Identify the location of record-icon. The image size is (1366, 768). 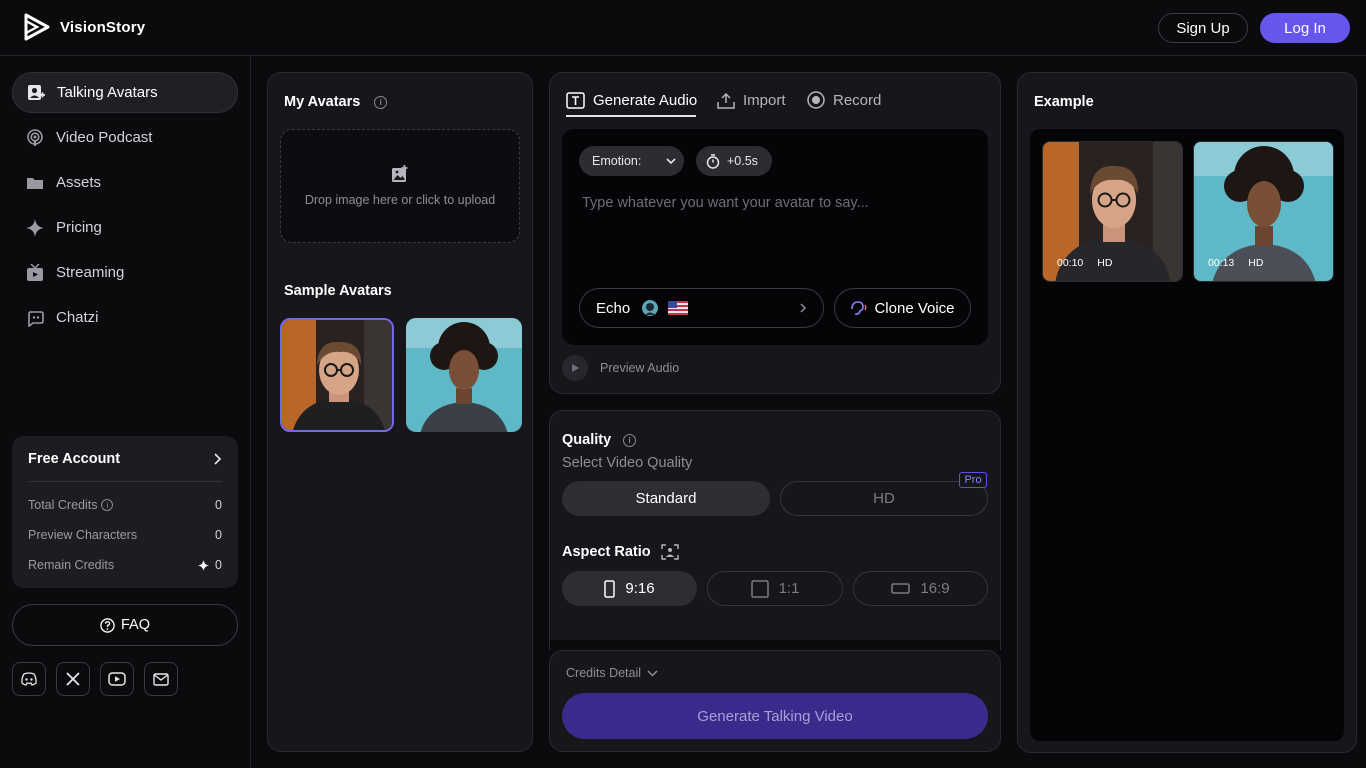
(816, 100).